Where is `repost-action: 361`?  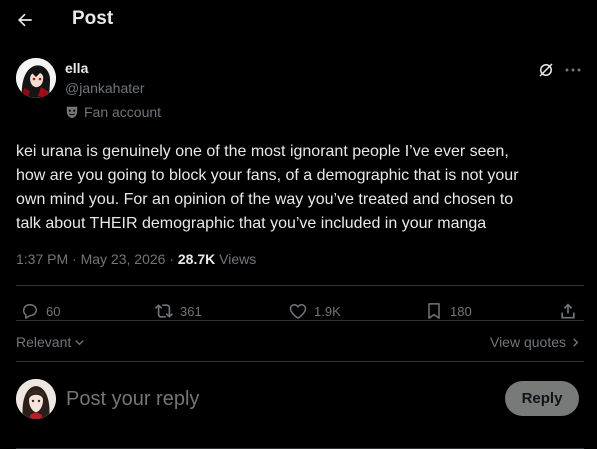 repost-action: 361 is located at coordinates (178, 311).